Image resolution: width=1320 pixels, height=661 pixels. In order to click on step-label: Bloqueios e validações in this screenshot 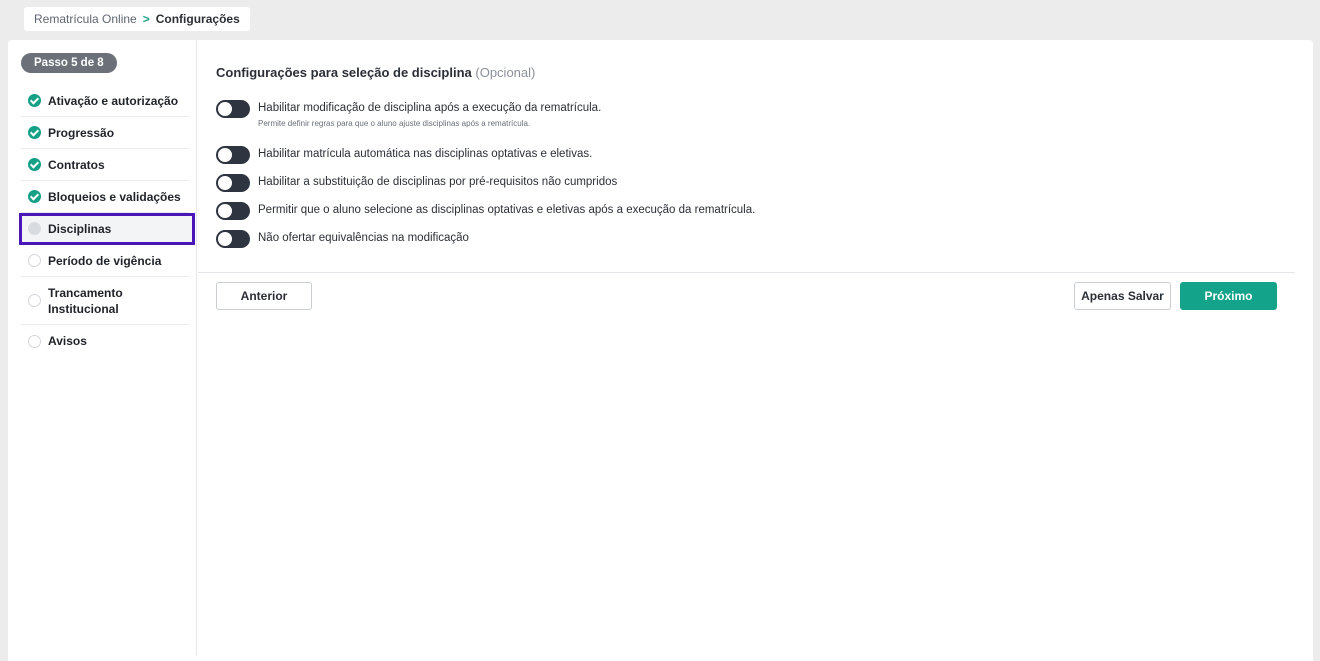, I will do `click(114, 196)`.